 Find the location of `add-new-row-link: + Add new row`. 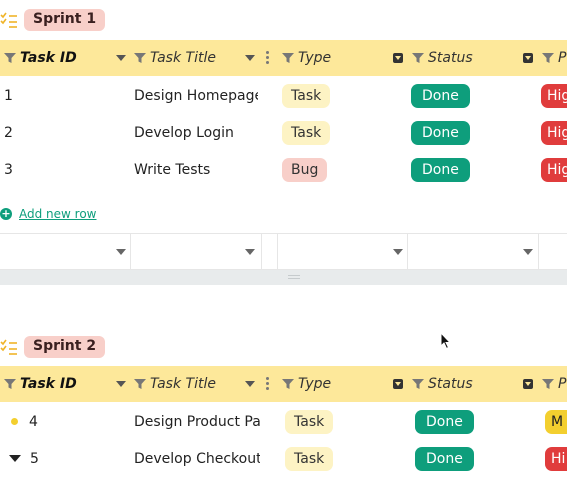

add-new-row-link: + Add new row is located at coordinates (48, 214).